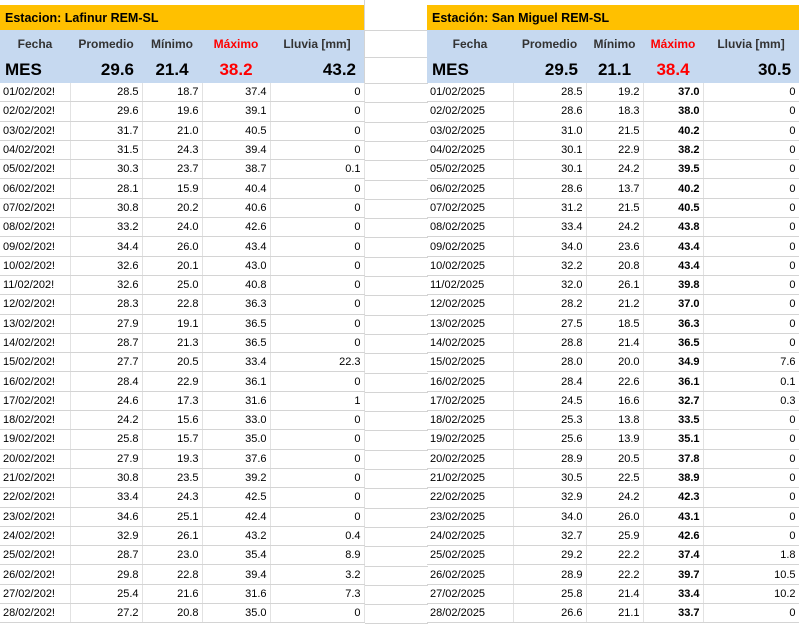 This screenshot has width=799, height=624. Describe the element at coordinates (673, 459) in the screenshot. I see `cell-maximo: 37.8` at that location.